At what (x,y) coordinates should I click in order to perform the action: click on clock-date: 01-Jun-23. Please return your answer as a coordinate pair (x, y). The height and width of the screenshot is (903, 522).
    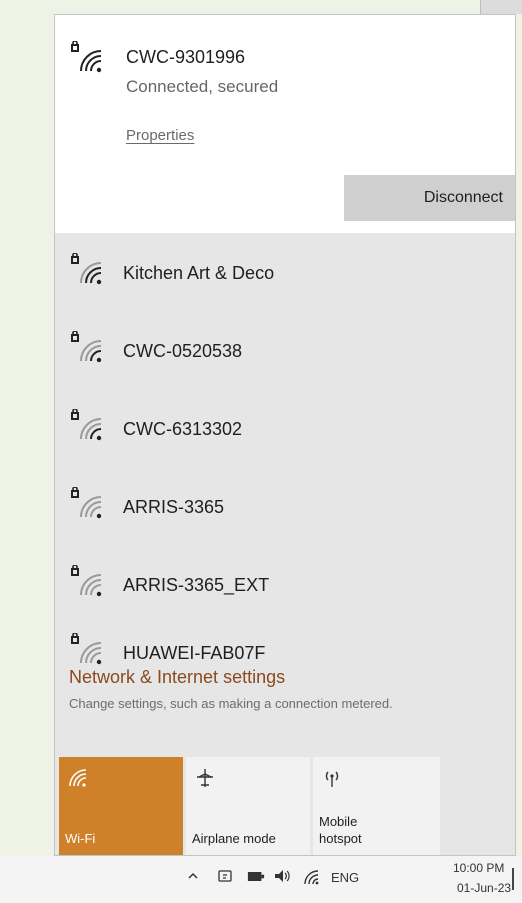
    Looking at the image, I should click on (484, 888).